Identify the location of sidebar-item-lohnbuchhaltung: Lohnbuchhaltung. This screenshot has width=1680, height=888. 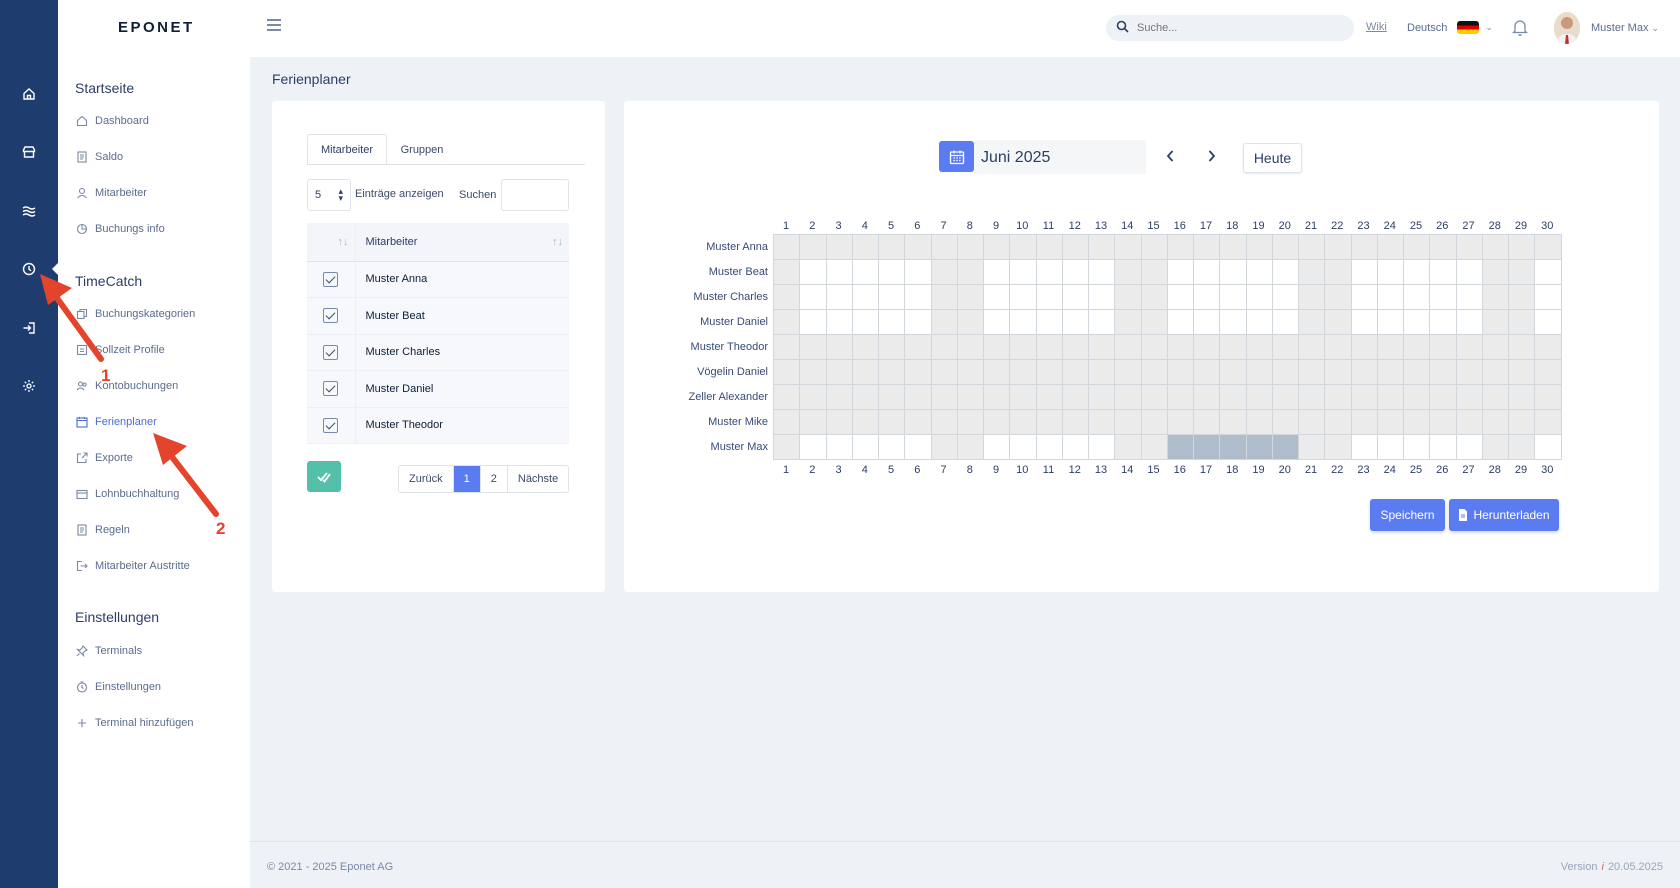
(127, 493).